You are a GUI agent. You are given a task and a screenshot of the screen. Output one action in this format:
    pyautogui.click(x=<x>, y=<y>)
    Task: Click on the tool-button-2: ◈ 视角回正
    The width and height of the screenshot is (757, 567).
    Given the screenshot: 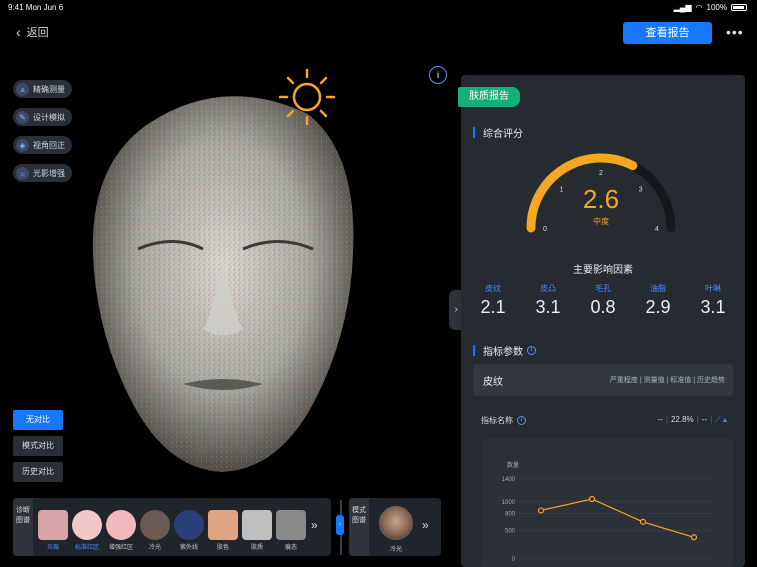 What is the action you would take?
    pyautogui.click(x=42, y=145)
    